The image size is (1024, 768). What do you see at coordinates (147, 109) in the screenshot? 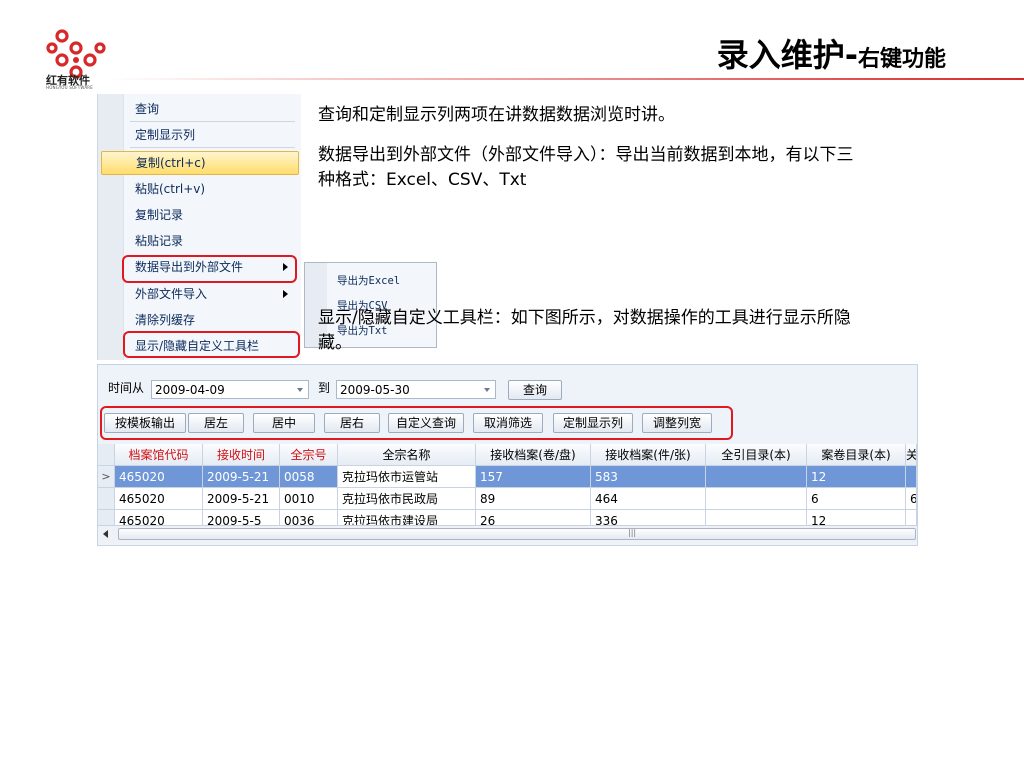
I see `menu-item-label: 查询` at bounding box center [147, 109].